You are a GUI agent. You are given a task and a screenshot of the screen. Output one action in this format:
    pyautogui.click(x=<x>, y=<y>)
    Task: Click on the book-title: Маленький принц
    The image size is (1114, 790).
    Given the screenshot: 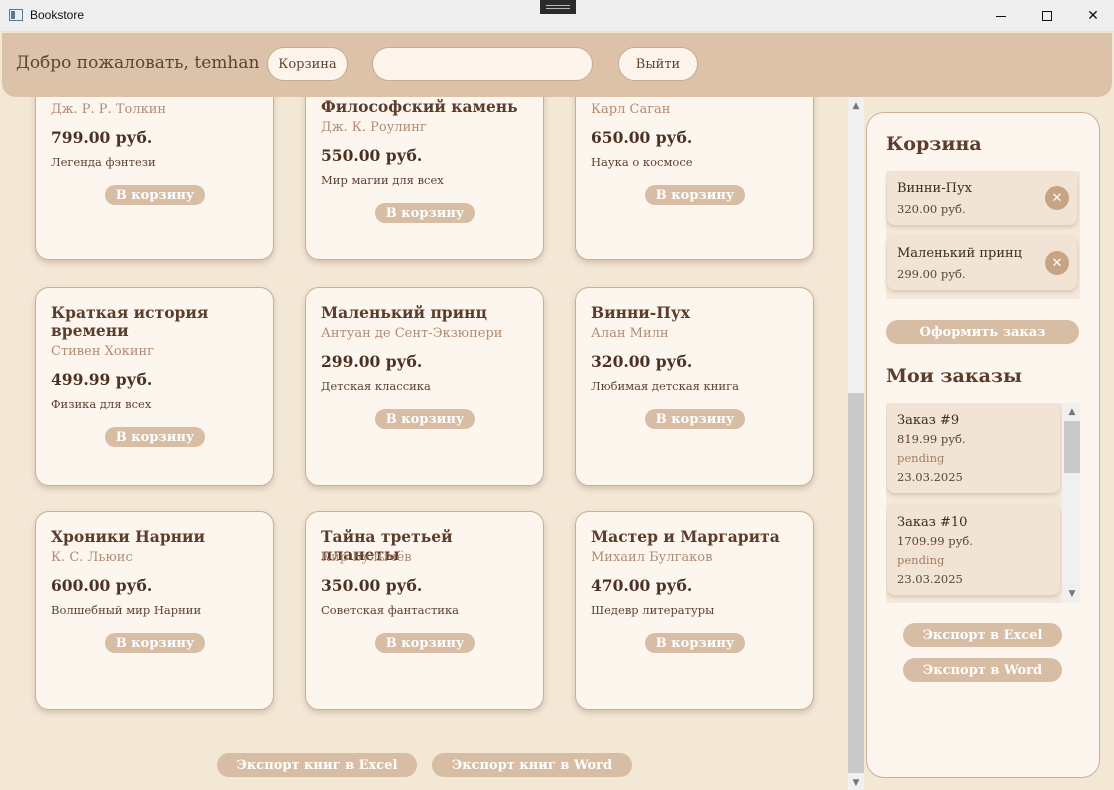 What is the action you would take?
    pyautogui.click(x=404, y=312)
    